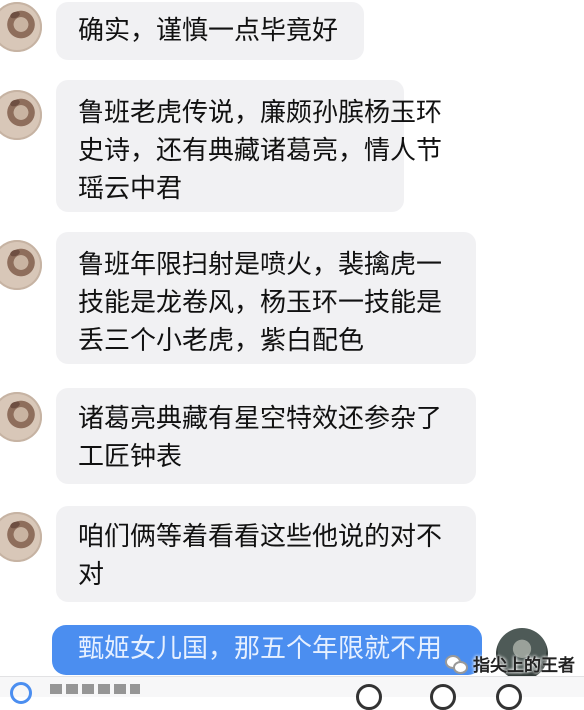 This screenshot has height=710, width=584. I want to click on plus-icon, so click(509, 697).